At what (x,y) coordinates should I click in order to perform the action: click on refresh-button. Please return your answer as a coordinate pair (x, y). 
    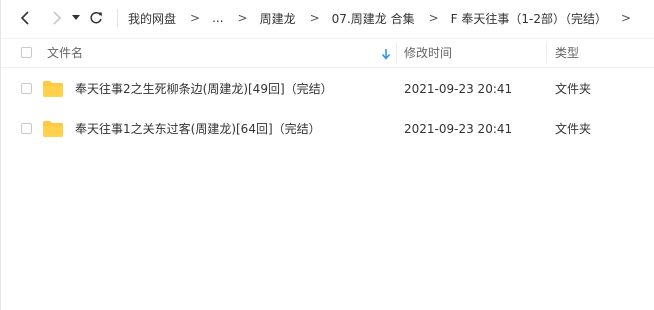
    Looking at the image, I should click on (96, 18).